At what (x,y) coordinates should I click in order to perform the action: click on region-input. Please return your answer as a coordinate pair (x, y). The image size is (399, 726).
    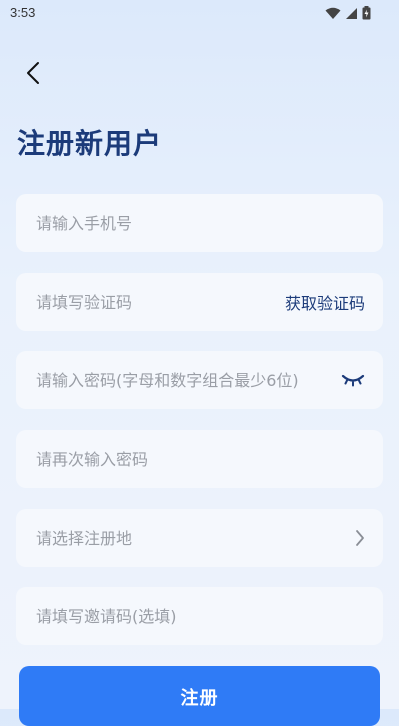
    Looking at the image, I should click on (190, 538).